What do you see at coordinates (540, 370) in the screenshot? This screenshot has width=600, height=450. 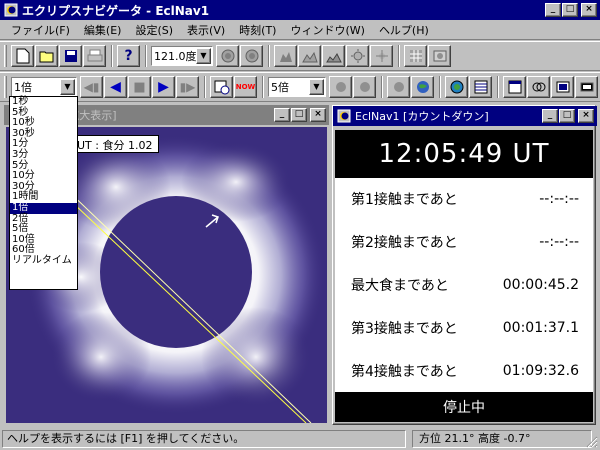 I see `countdown-value: 01:09:32.6` at bounding box center [540, 370].